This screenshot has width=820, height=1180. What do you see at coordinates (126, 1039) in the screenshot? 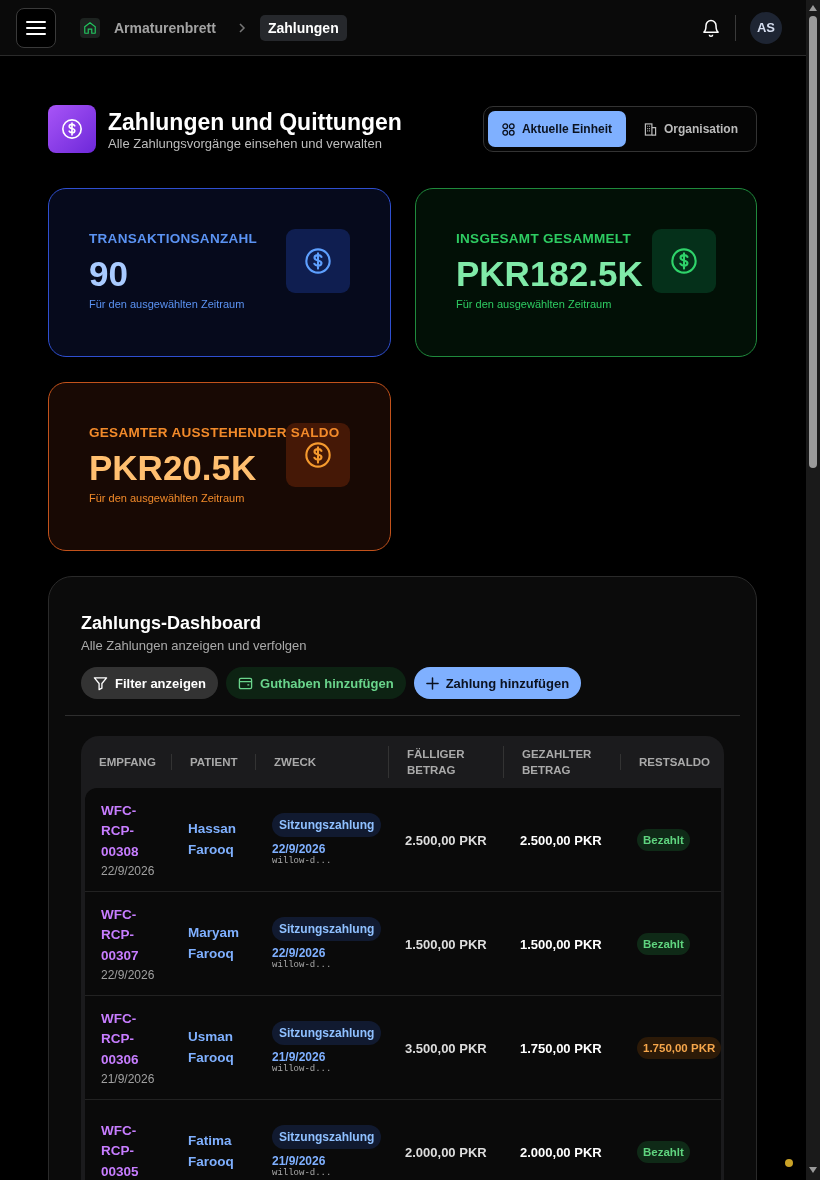
I see `receipt-number: WFC-RCP-00306` at bounding box center [126, 1039].